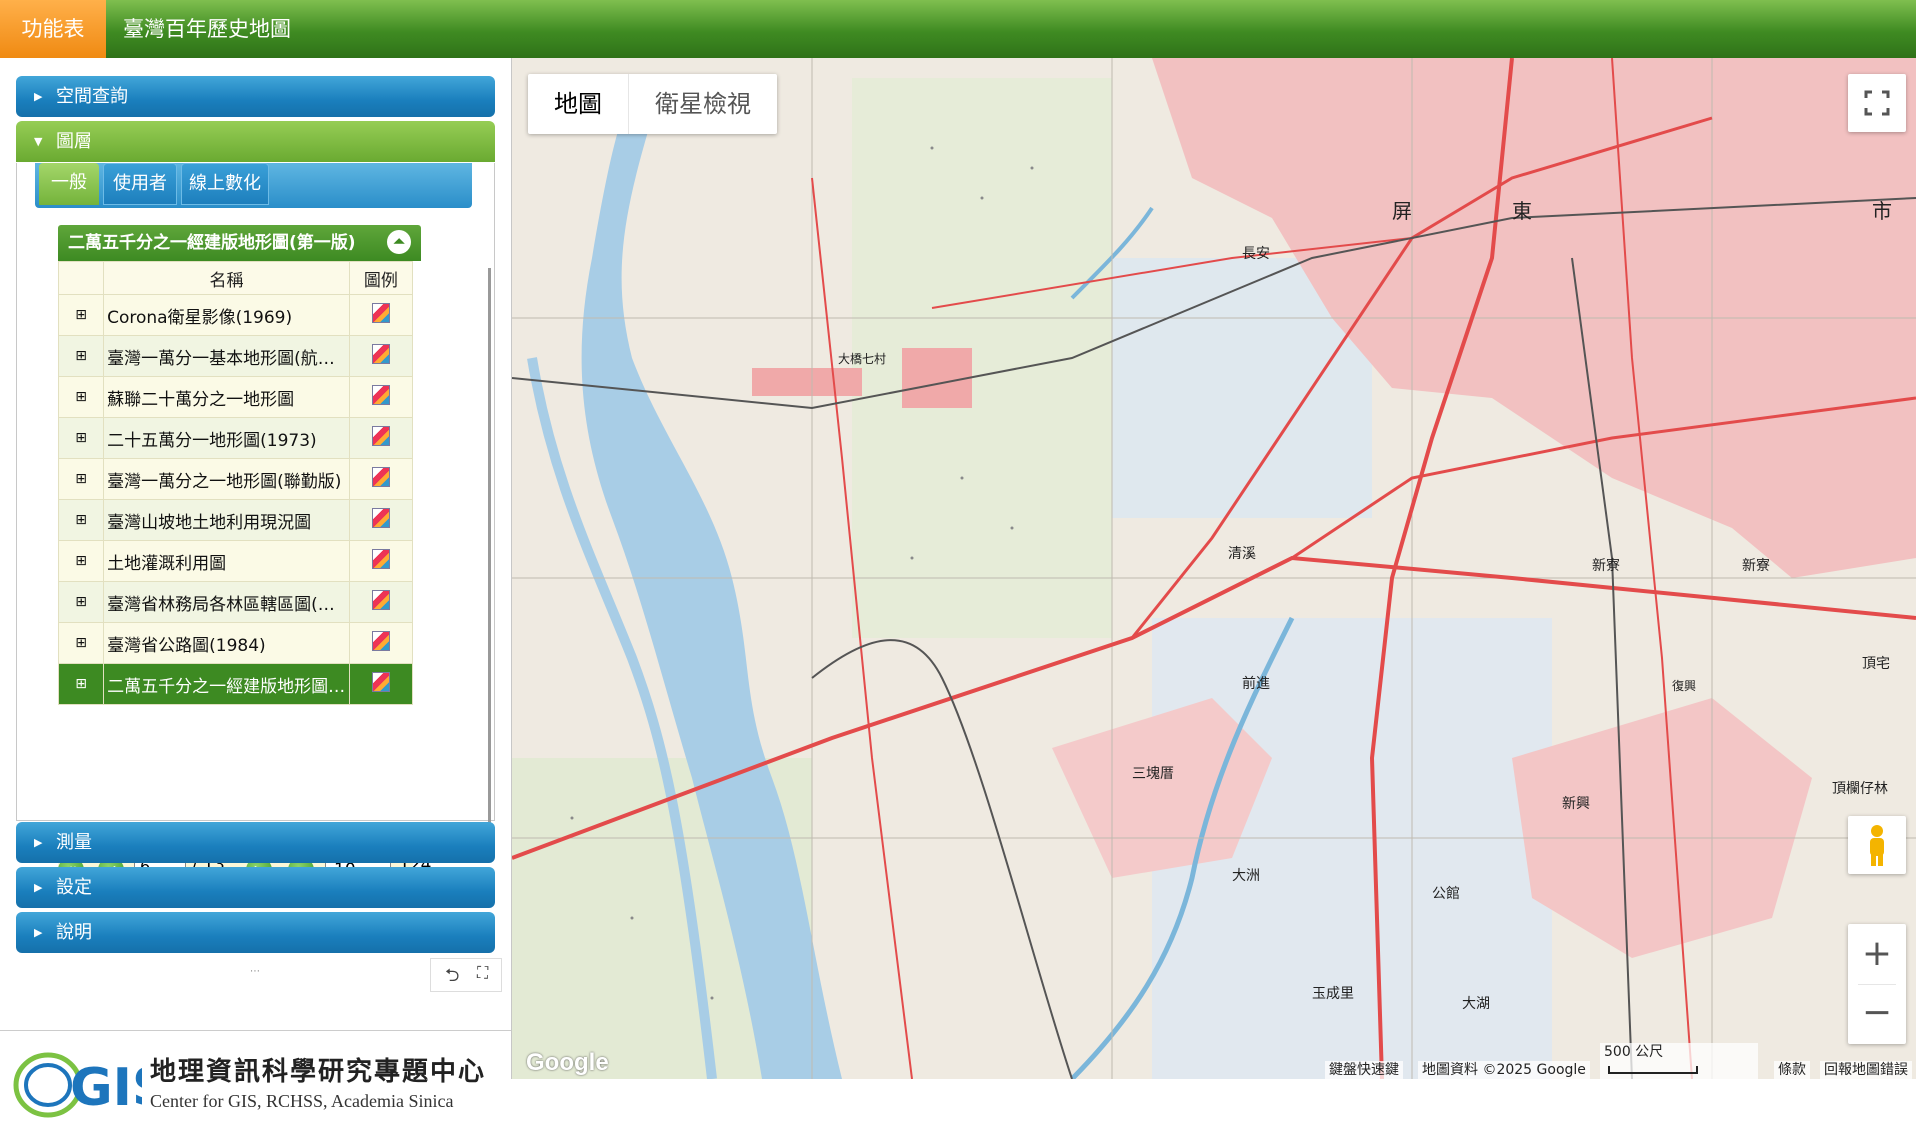  What do you see at coordinates (69, 184) in the screenshot?
I see `tab-general: 一般` at bounding box center [69, 184].